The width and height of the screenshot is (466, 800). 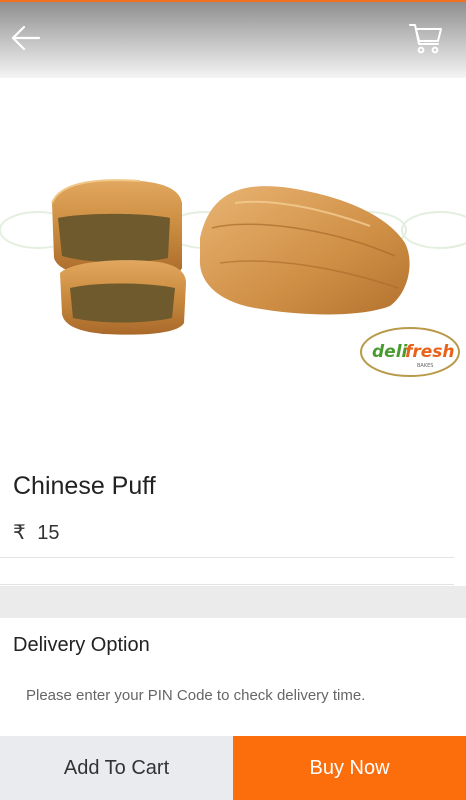 I want to click on svg-text: deli, so click(x=390, y=352).